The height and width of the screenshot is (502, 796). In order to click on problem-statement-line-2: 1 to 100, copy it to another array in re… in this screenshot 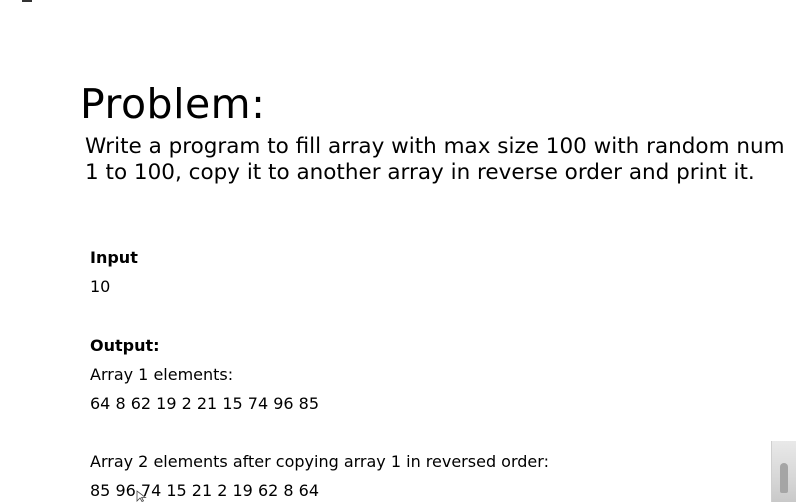, I will do `click(420, 172)`.